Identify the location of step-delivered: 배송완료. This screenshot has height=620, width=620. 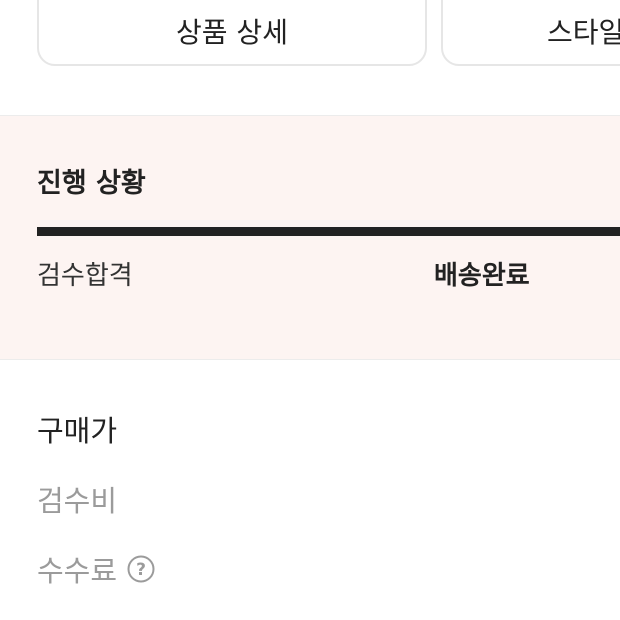
(482, 276).